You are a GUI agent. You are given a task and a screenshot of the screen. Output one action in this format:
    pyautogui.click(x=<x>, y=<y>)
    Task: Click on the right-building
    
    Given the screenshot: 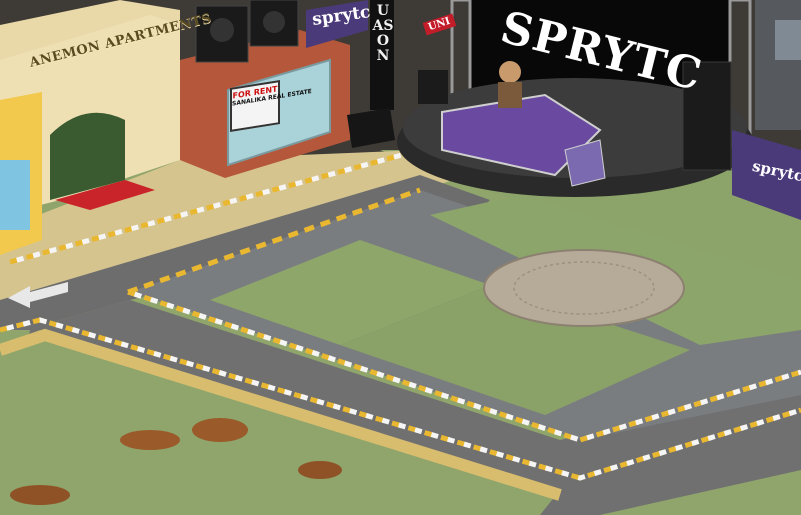 What is the action you would take?
    pyautogui.click(x=778, y=65)
    